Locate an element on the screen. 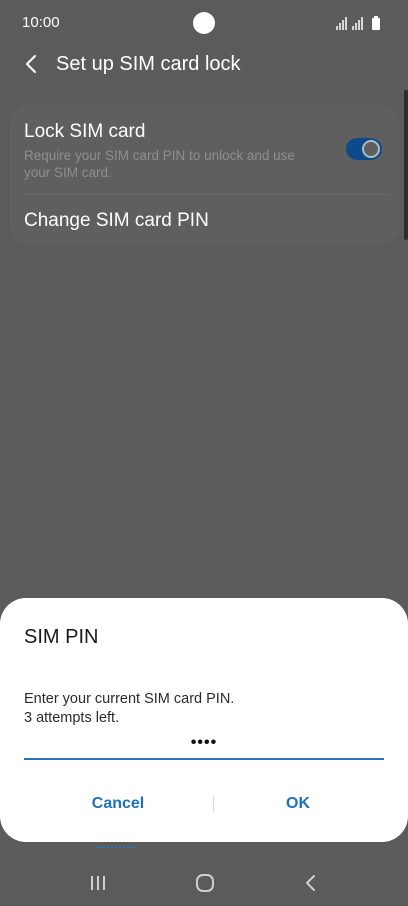 This screenshot has height=906, width=408. home-icon is located at coordinates (205, 883).